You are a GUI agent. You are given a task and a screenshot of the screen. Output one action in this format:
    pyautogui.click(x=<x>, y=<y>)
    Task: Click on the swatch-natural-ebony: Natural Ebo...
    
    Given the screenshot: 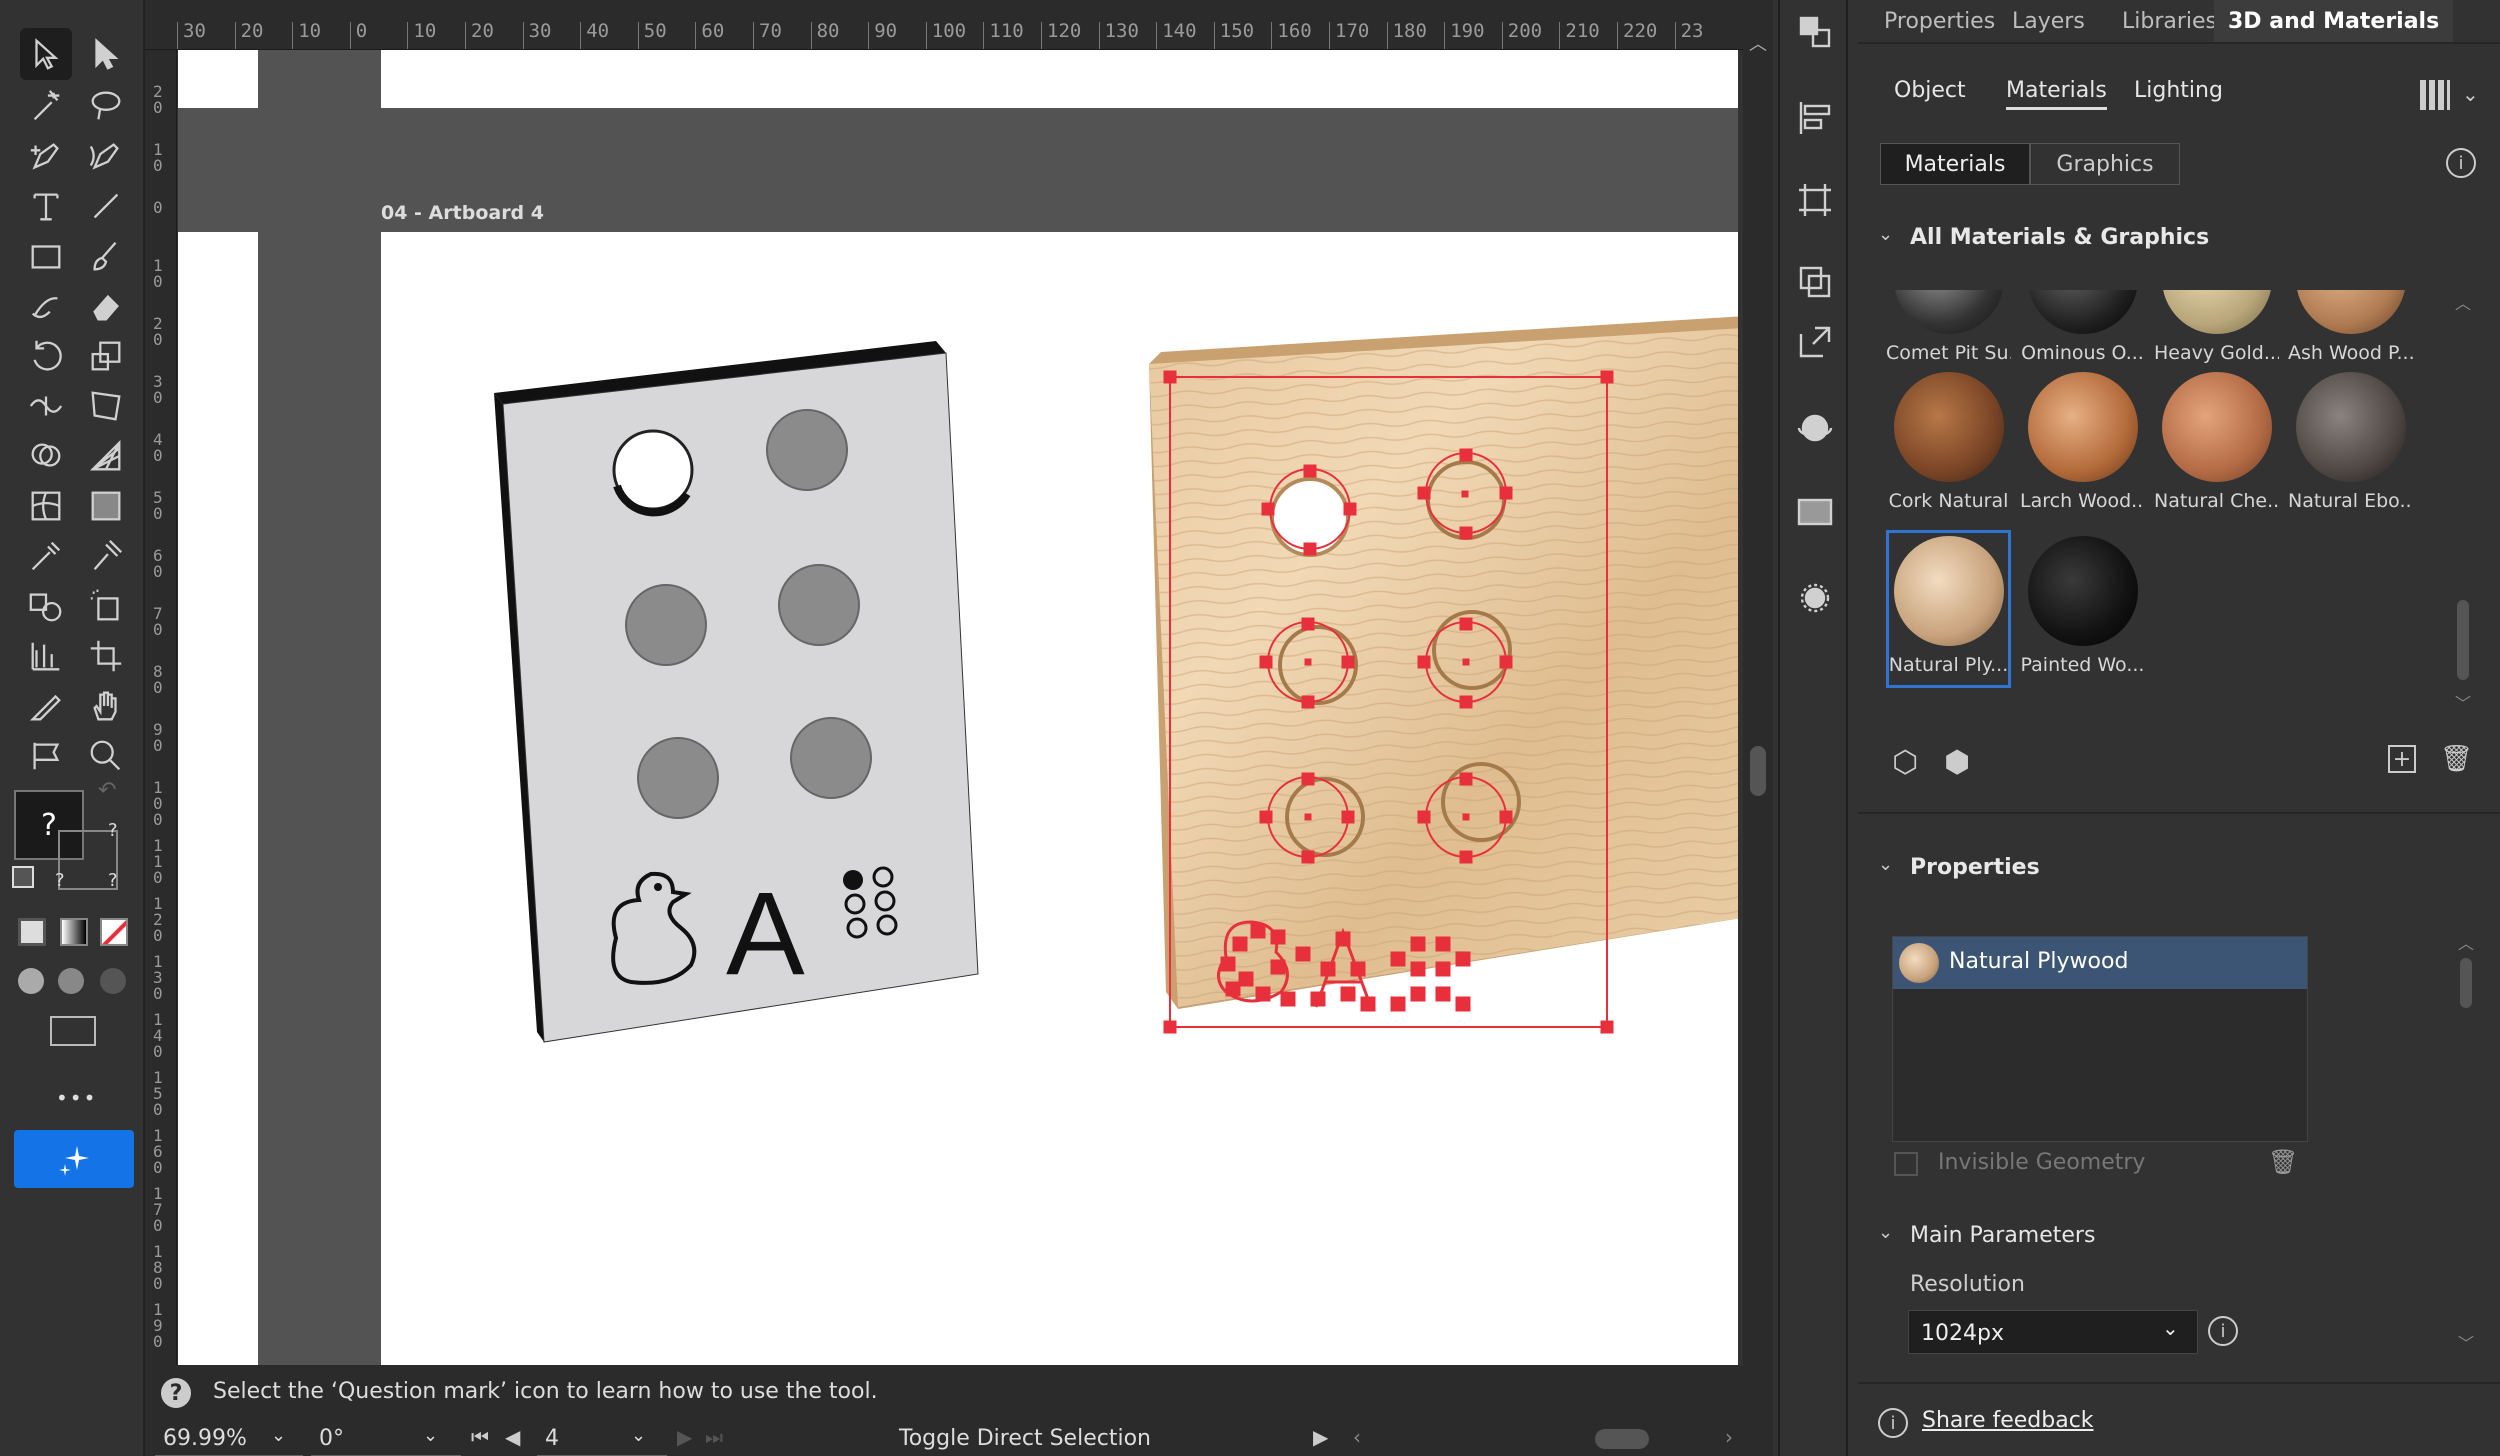 What is the action you would take?
    pyautogui.click(x=2350, y=446)
    